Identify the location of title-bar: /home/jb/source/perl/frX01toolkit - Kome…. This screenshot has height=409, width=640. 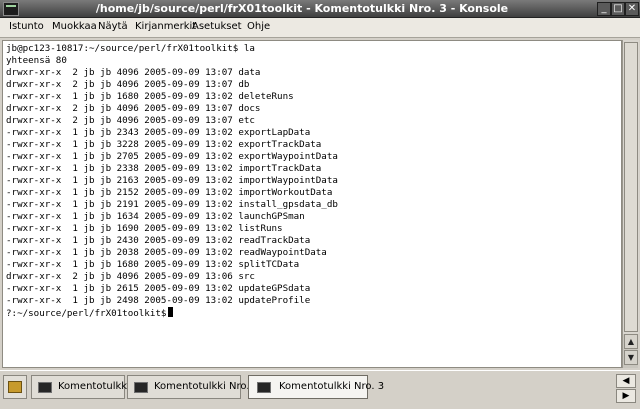
(320, 9).